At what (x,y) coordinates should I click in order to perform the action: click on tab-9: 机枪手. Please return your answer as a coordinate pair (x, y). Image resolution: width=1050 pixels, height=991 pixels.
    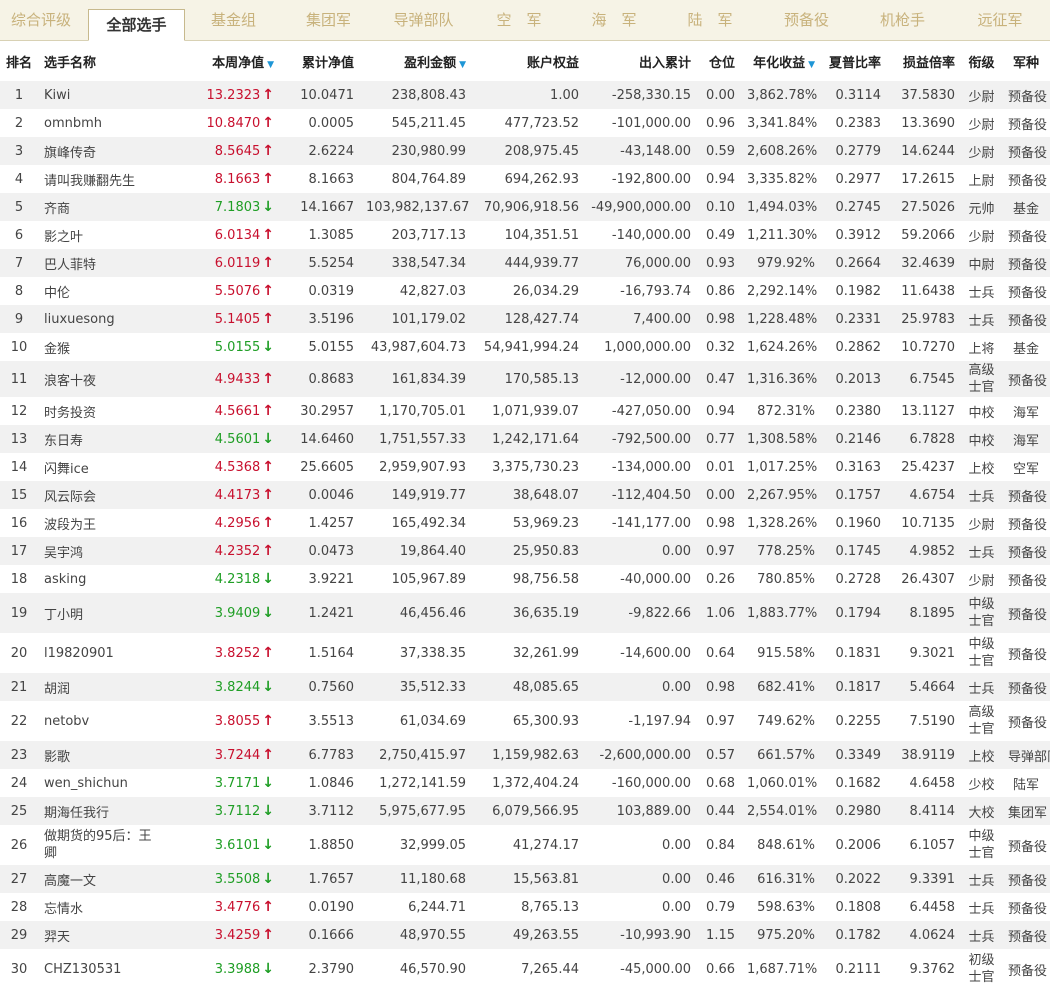
    Looking at the image, I should click on (902, 20).